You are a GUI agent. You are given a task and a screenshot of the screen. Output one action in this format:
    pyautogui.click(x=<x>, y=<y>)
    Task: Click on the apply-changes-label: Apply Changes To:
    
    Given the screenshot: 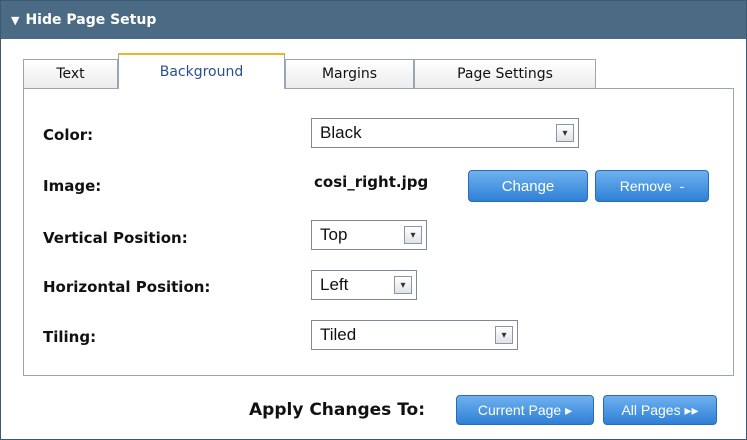 What is the action you would take?
    pyautogui.click(x=337, y=410)
    